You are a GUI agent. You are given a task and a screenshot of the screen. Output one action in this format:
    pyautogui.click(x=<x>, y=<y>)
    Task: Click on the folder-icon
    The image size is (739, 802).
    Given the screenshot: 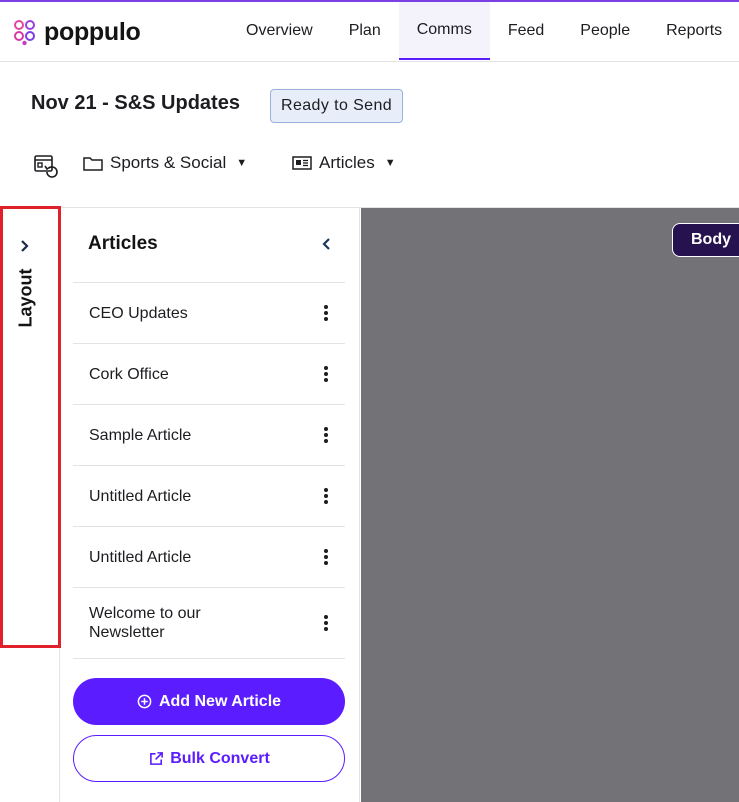 What is the action you would take?
    pyautogui.click(x=93, y=163)
    